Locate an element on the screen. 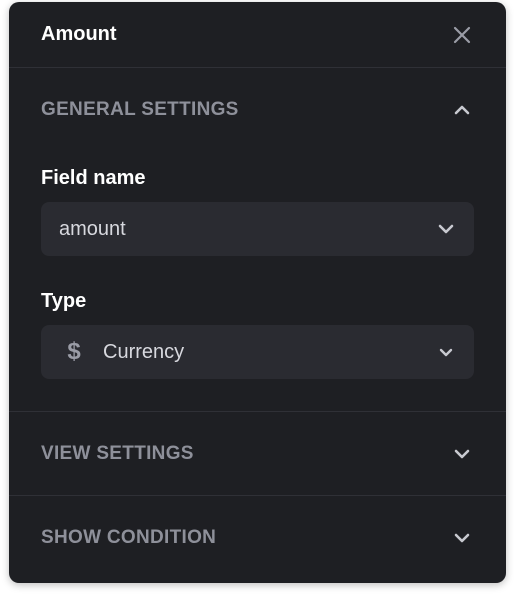 The image size is (514, 600). view-settings-title: VIEW SETTINGS is located at coordinates (117, 453).